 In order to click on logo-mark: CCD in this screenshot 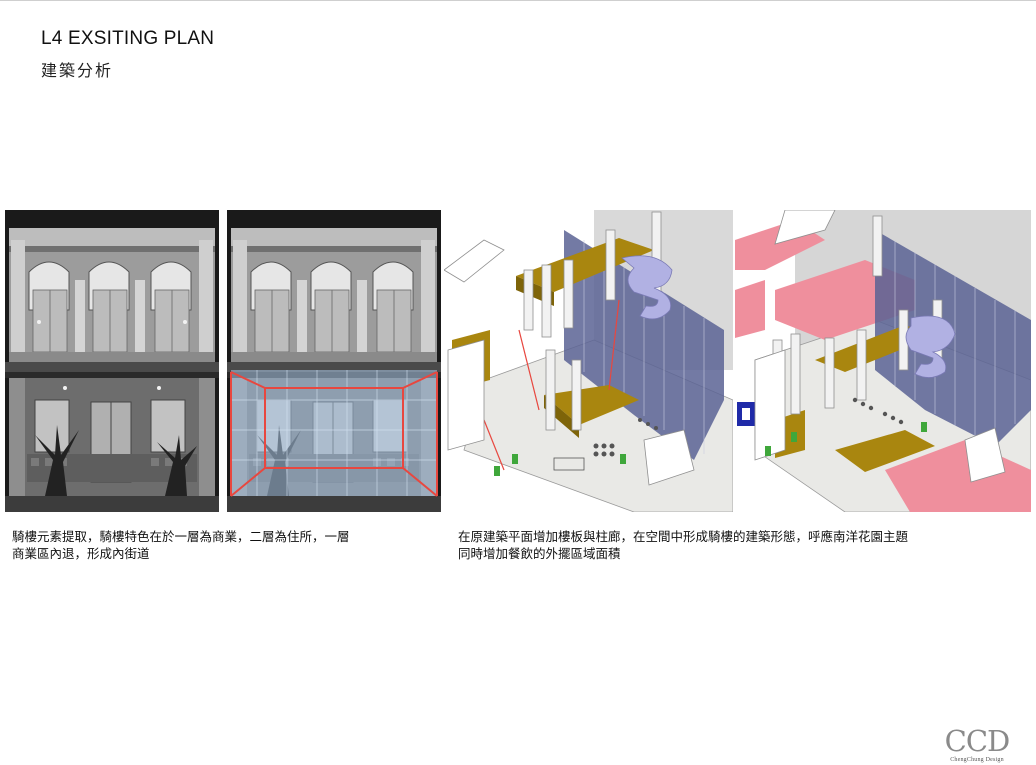, I will do `click(977, 741)`.